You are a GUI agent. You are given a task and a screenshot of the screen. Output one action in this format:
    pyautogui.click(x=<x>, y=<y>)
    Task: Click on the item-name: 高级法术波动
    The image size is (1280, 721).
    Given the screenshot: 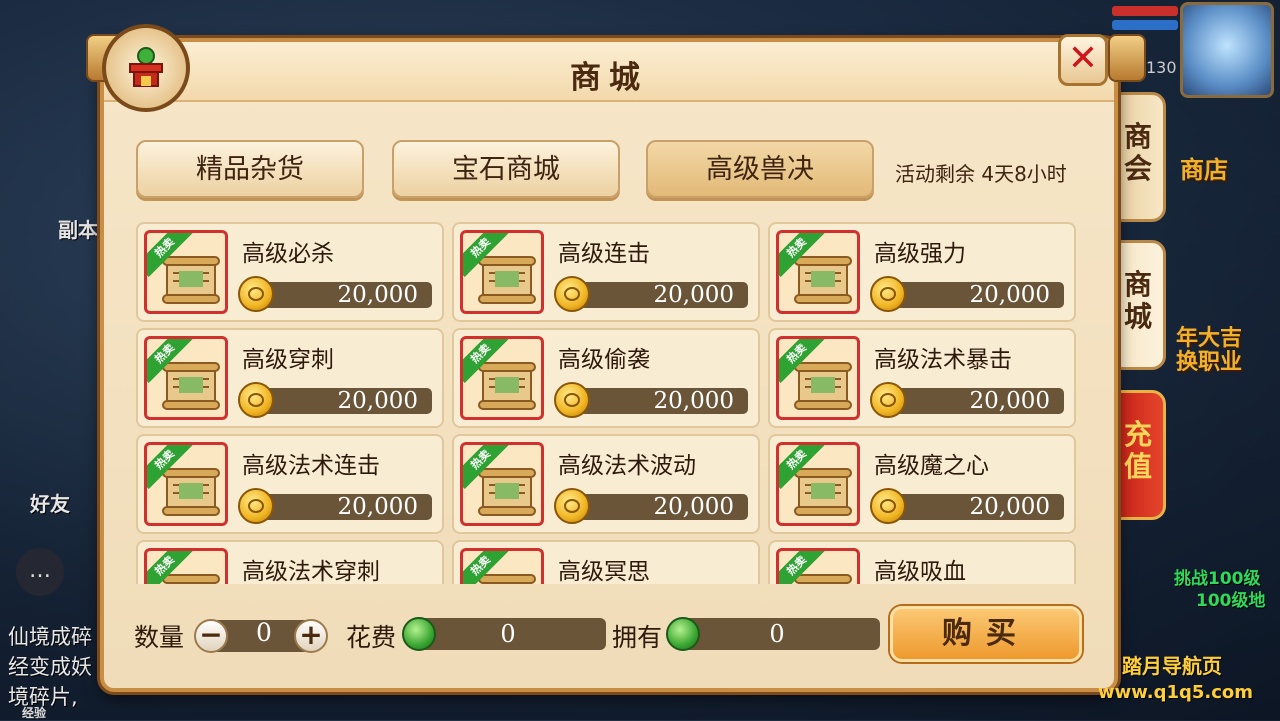 What is the action you would take?
    pyautogui.click(x=627, y=466)
    